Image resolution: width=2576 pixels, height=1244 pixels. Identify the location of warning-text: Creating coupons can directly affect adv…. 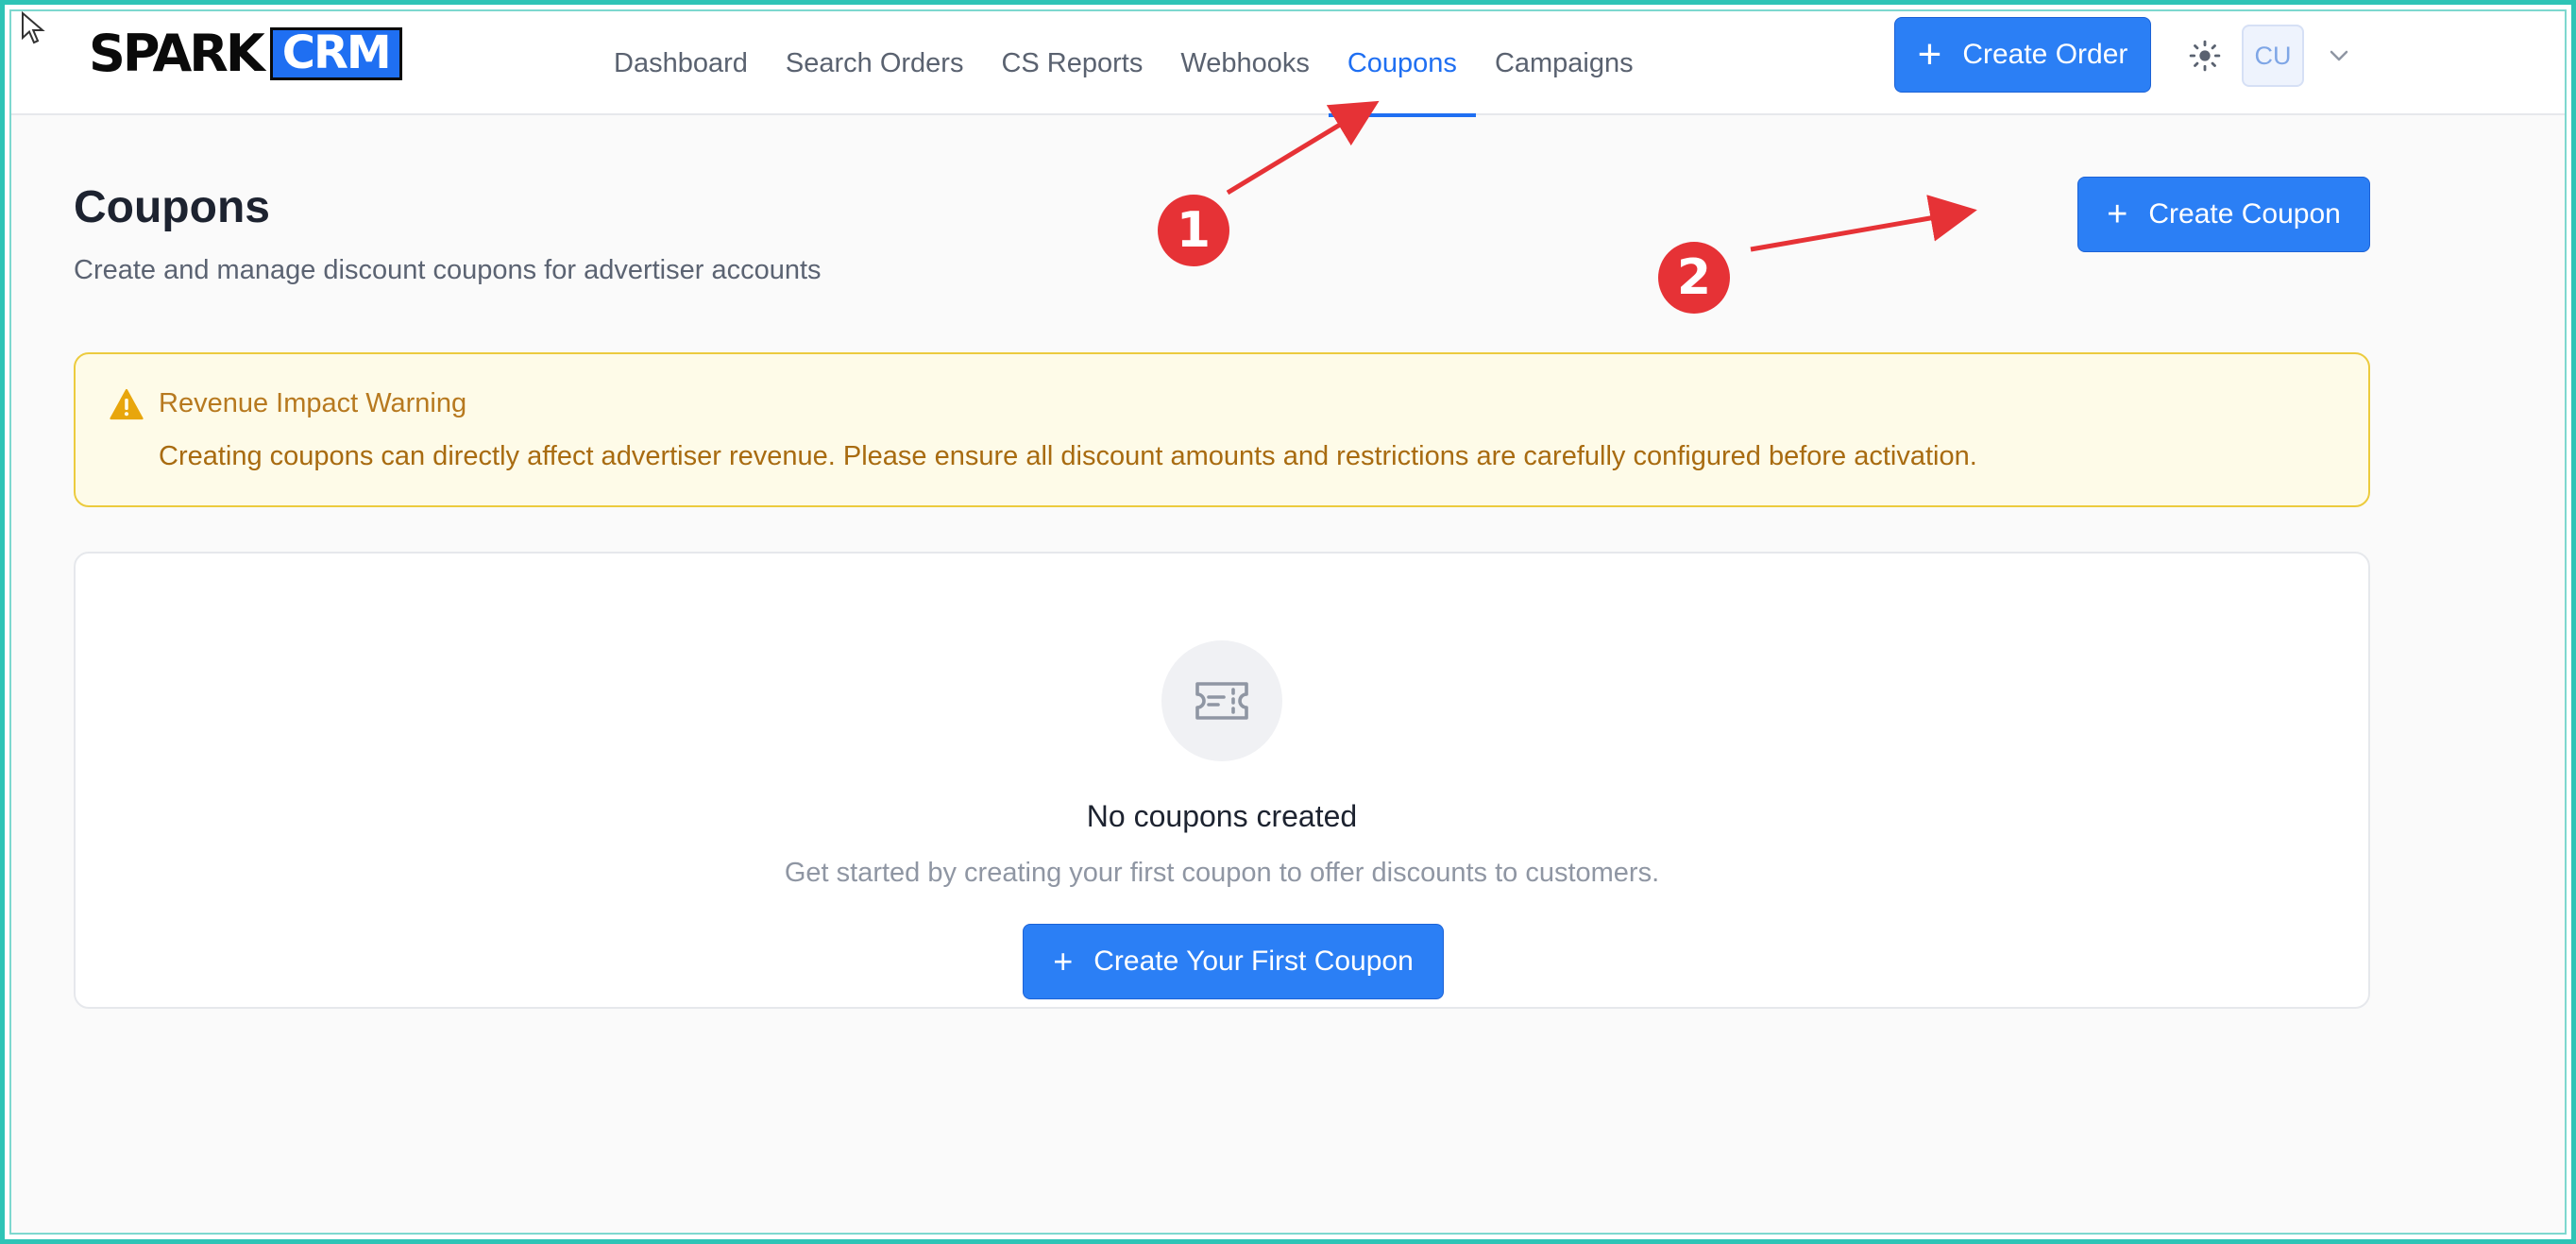
(1068, 456).